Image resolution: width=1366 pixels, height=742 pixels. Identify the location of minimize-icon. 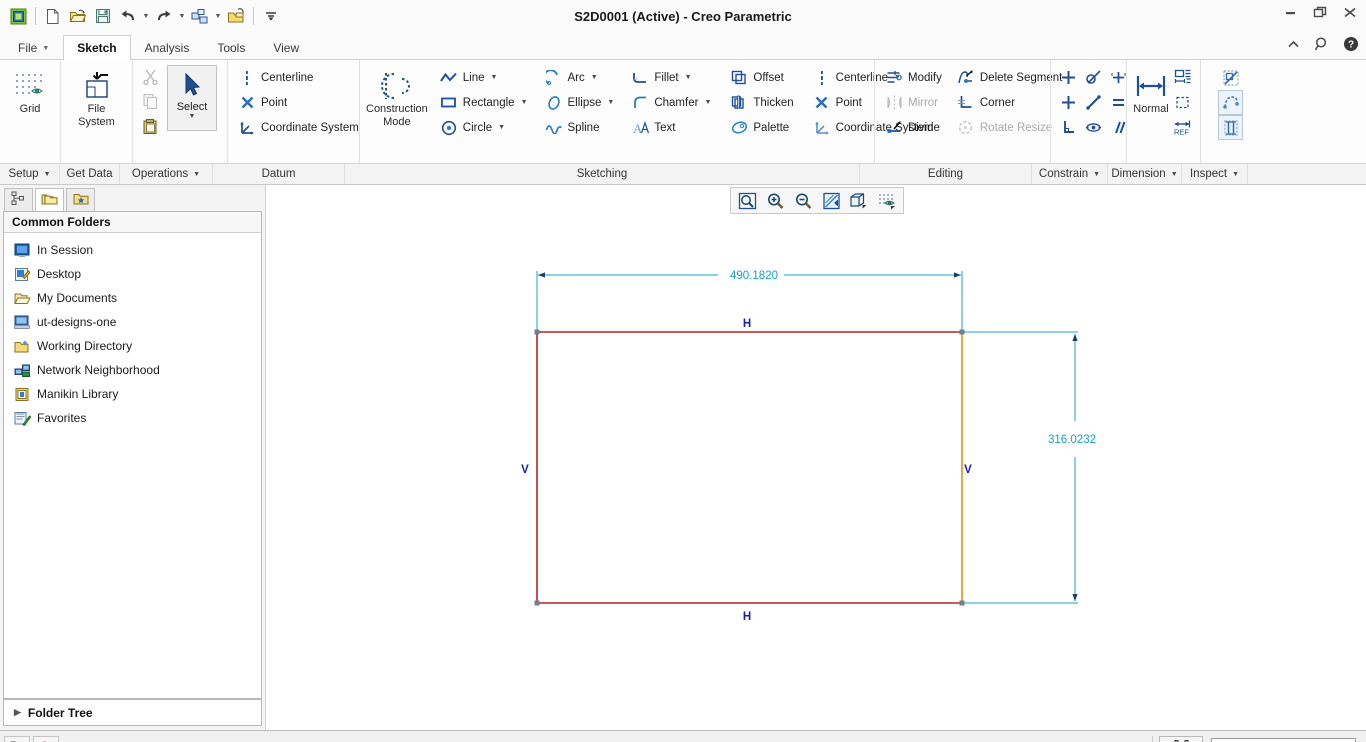
(1290, 12).